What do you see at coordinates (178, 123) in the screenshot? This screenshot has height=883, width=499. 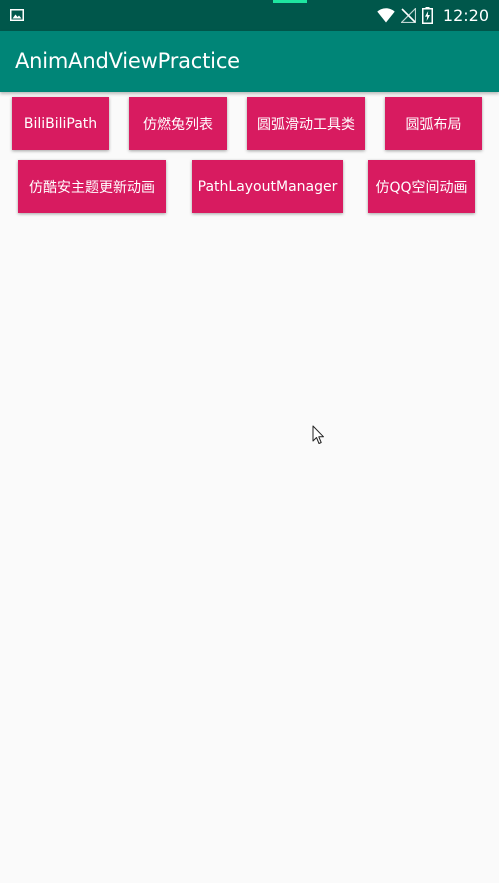 I see `rantu-list-button: 仿燃兔列表` at bounding box center [178, 123].